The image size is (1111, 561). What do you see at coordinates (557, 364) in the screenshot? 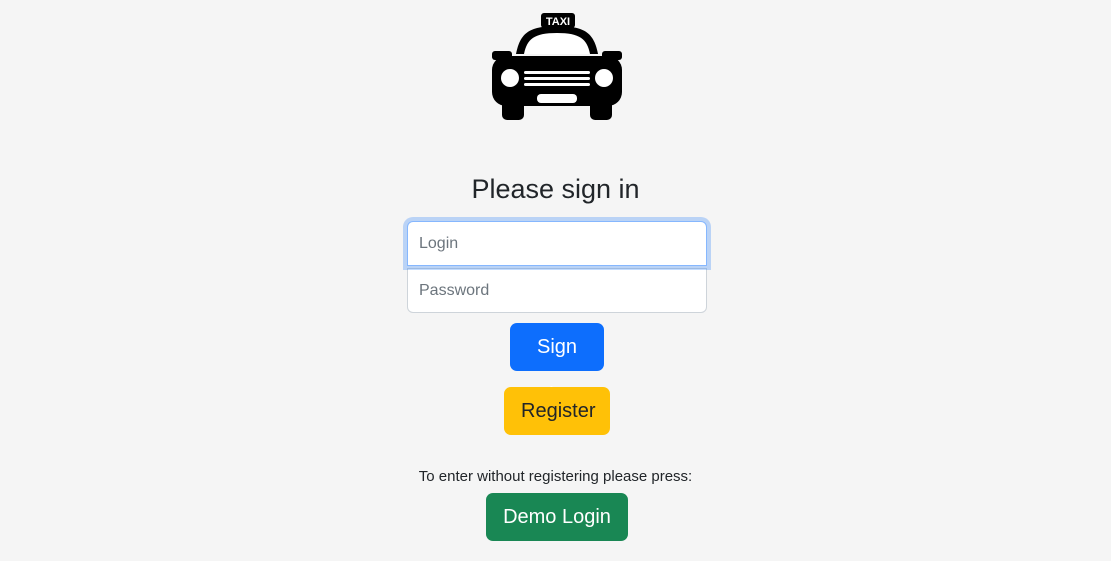
I see `sign-in-button: Sign in` at bounding box center [557, 364].